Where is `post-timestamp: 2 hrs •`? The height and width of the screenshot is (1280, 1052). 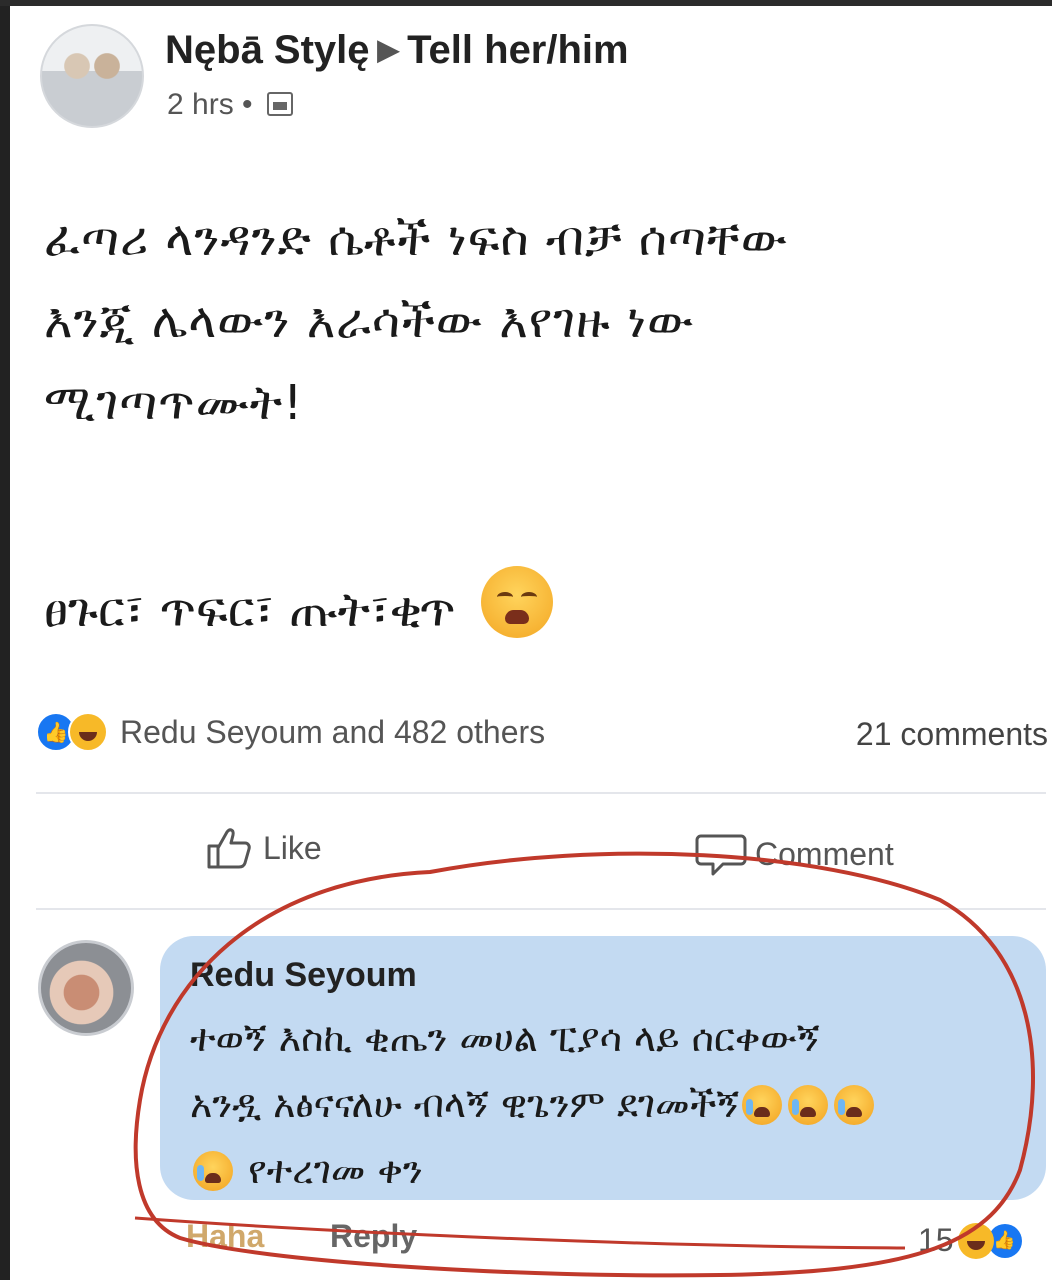
post-timestamp: 2 hrs • is located at coordinates (230, 105).